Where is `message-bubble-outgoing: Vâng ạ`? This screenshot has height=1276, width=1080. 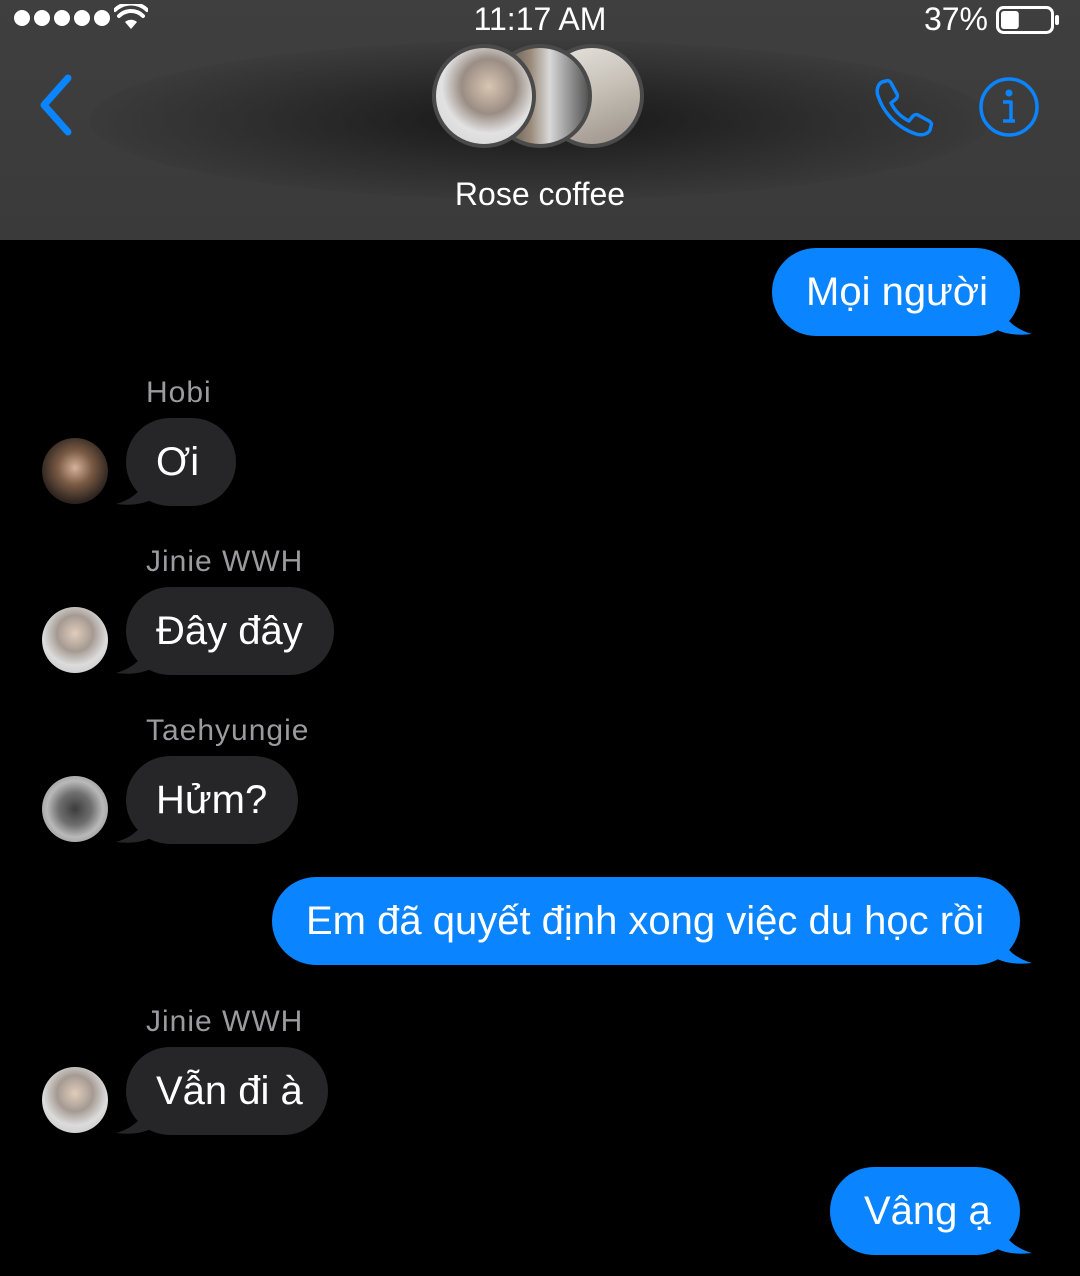 message-bubble-outgoing: Vâng ạ is located at coordinates (925, 1211).